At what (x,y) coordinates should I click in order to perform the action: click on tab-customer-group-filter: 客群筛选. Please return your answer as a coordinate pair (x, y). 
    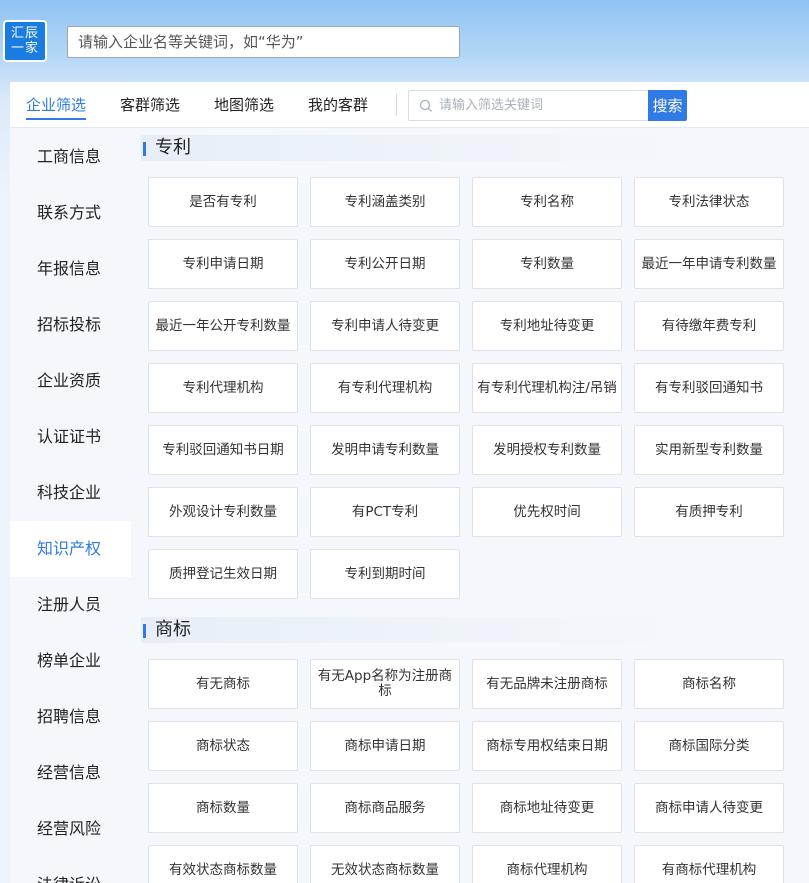
    Looking at the image, I should click on (150, 105).